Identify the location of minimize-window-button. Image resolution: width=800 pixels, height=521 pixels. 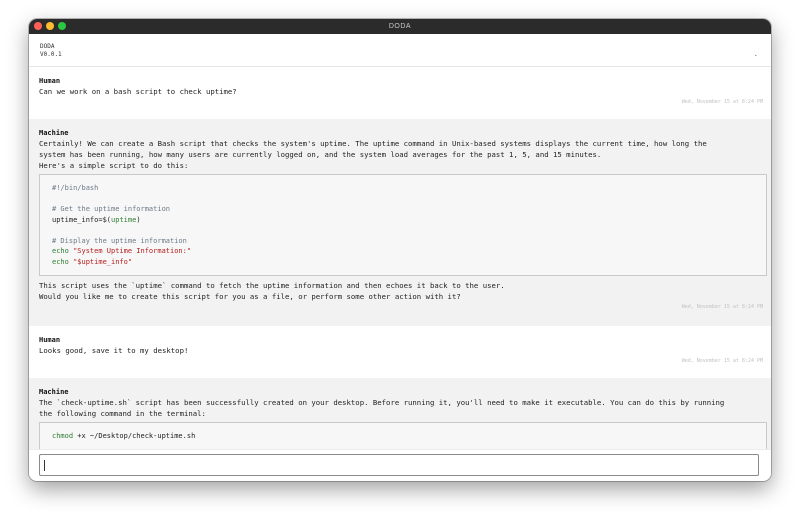
(50, 26).